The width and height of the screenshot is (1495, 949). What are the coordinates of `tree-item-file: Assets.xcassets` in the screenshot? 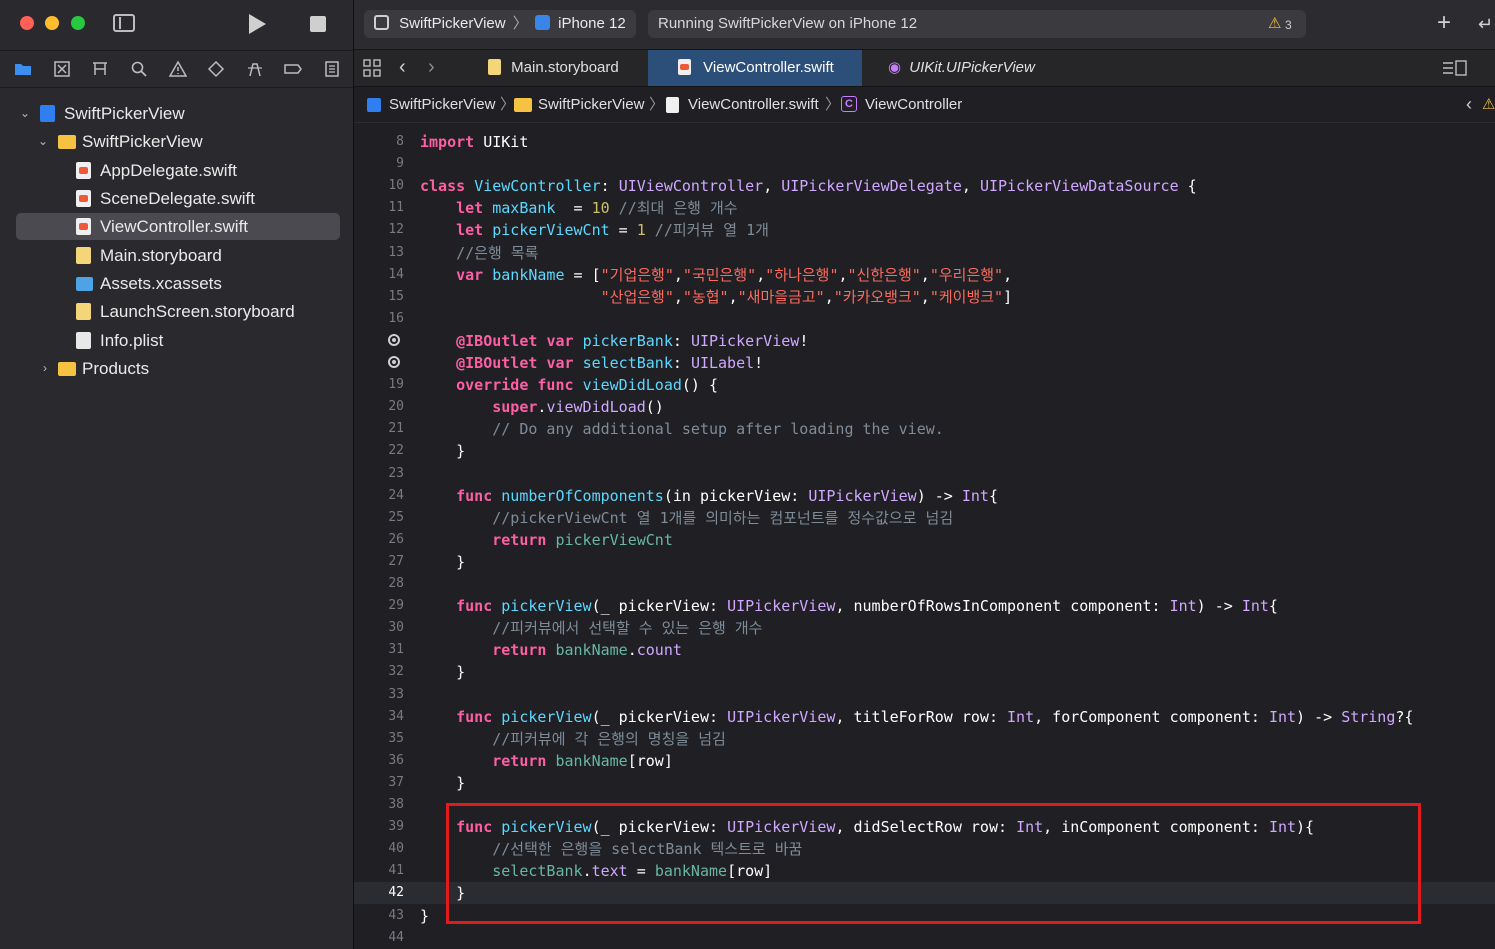 It's located at (178, 283).